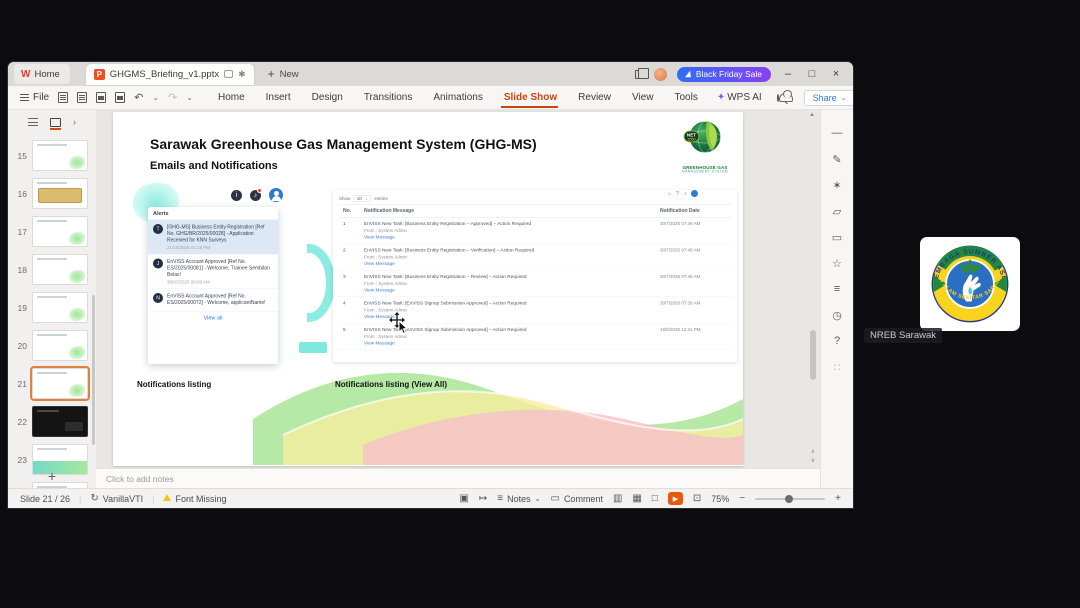  I want to click on share-button: Share ⌄, so click(828, 97).